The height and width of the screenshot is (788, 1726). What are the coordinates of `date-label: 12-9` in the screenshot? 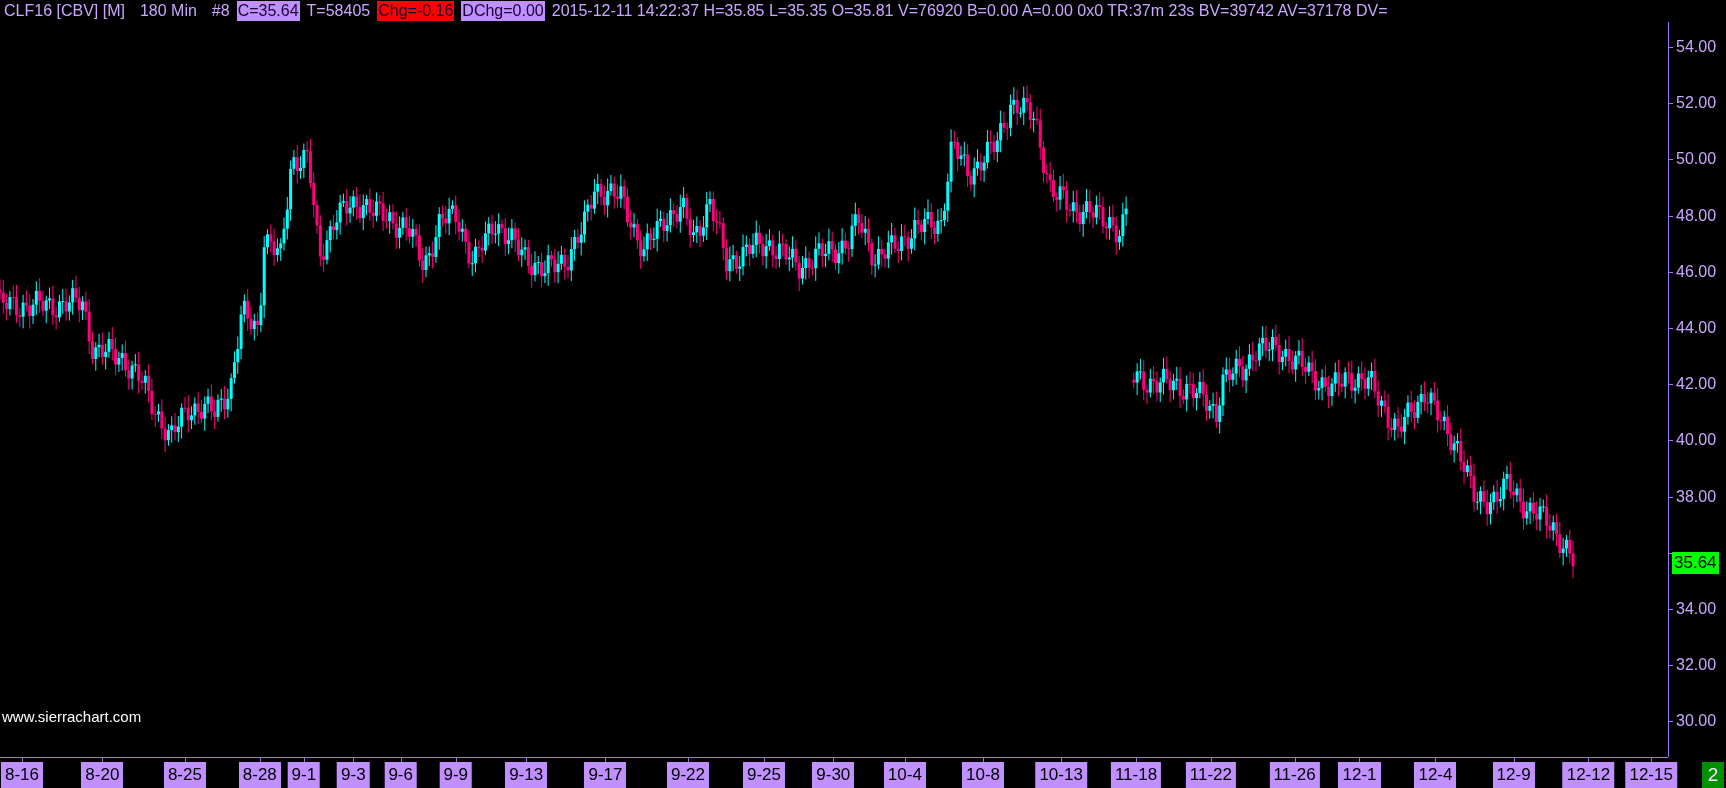 It's located at (1513, 775).